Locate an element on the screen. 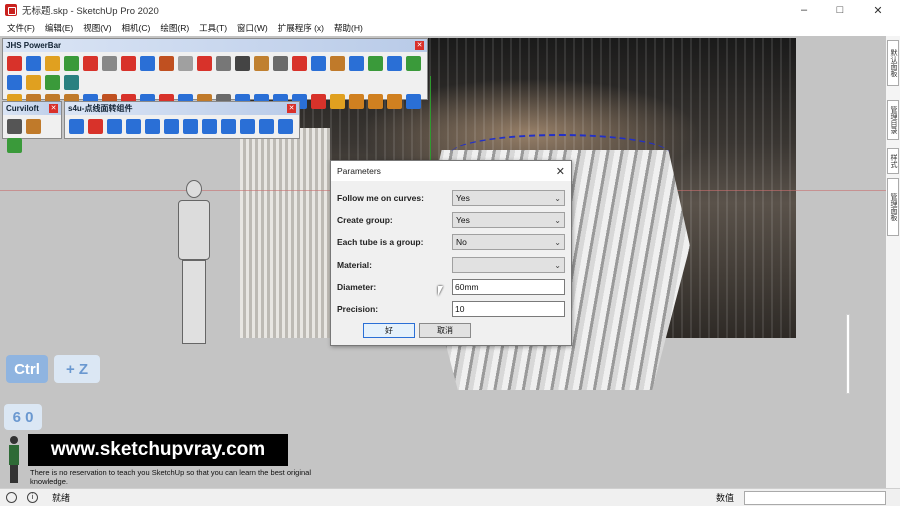 This screenshot has width=900, height=506. sketchup-logo-icon is located at coordinates (11, 10).